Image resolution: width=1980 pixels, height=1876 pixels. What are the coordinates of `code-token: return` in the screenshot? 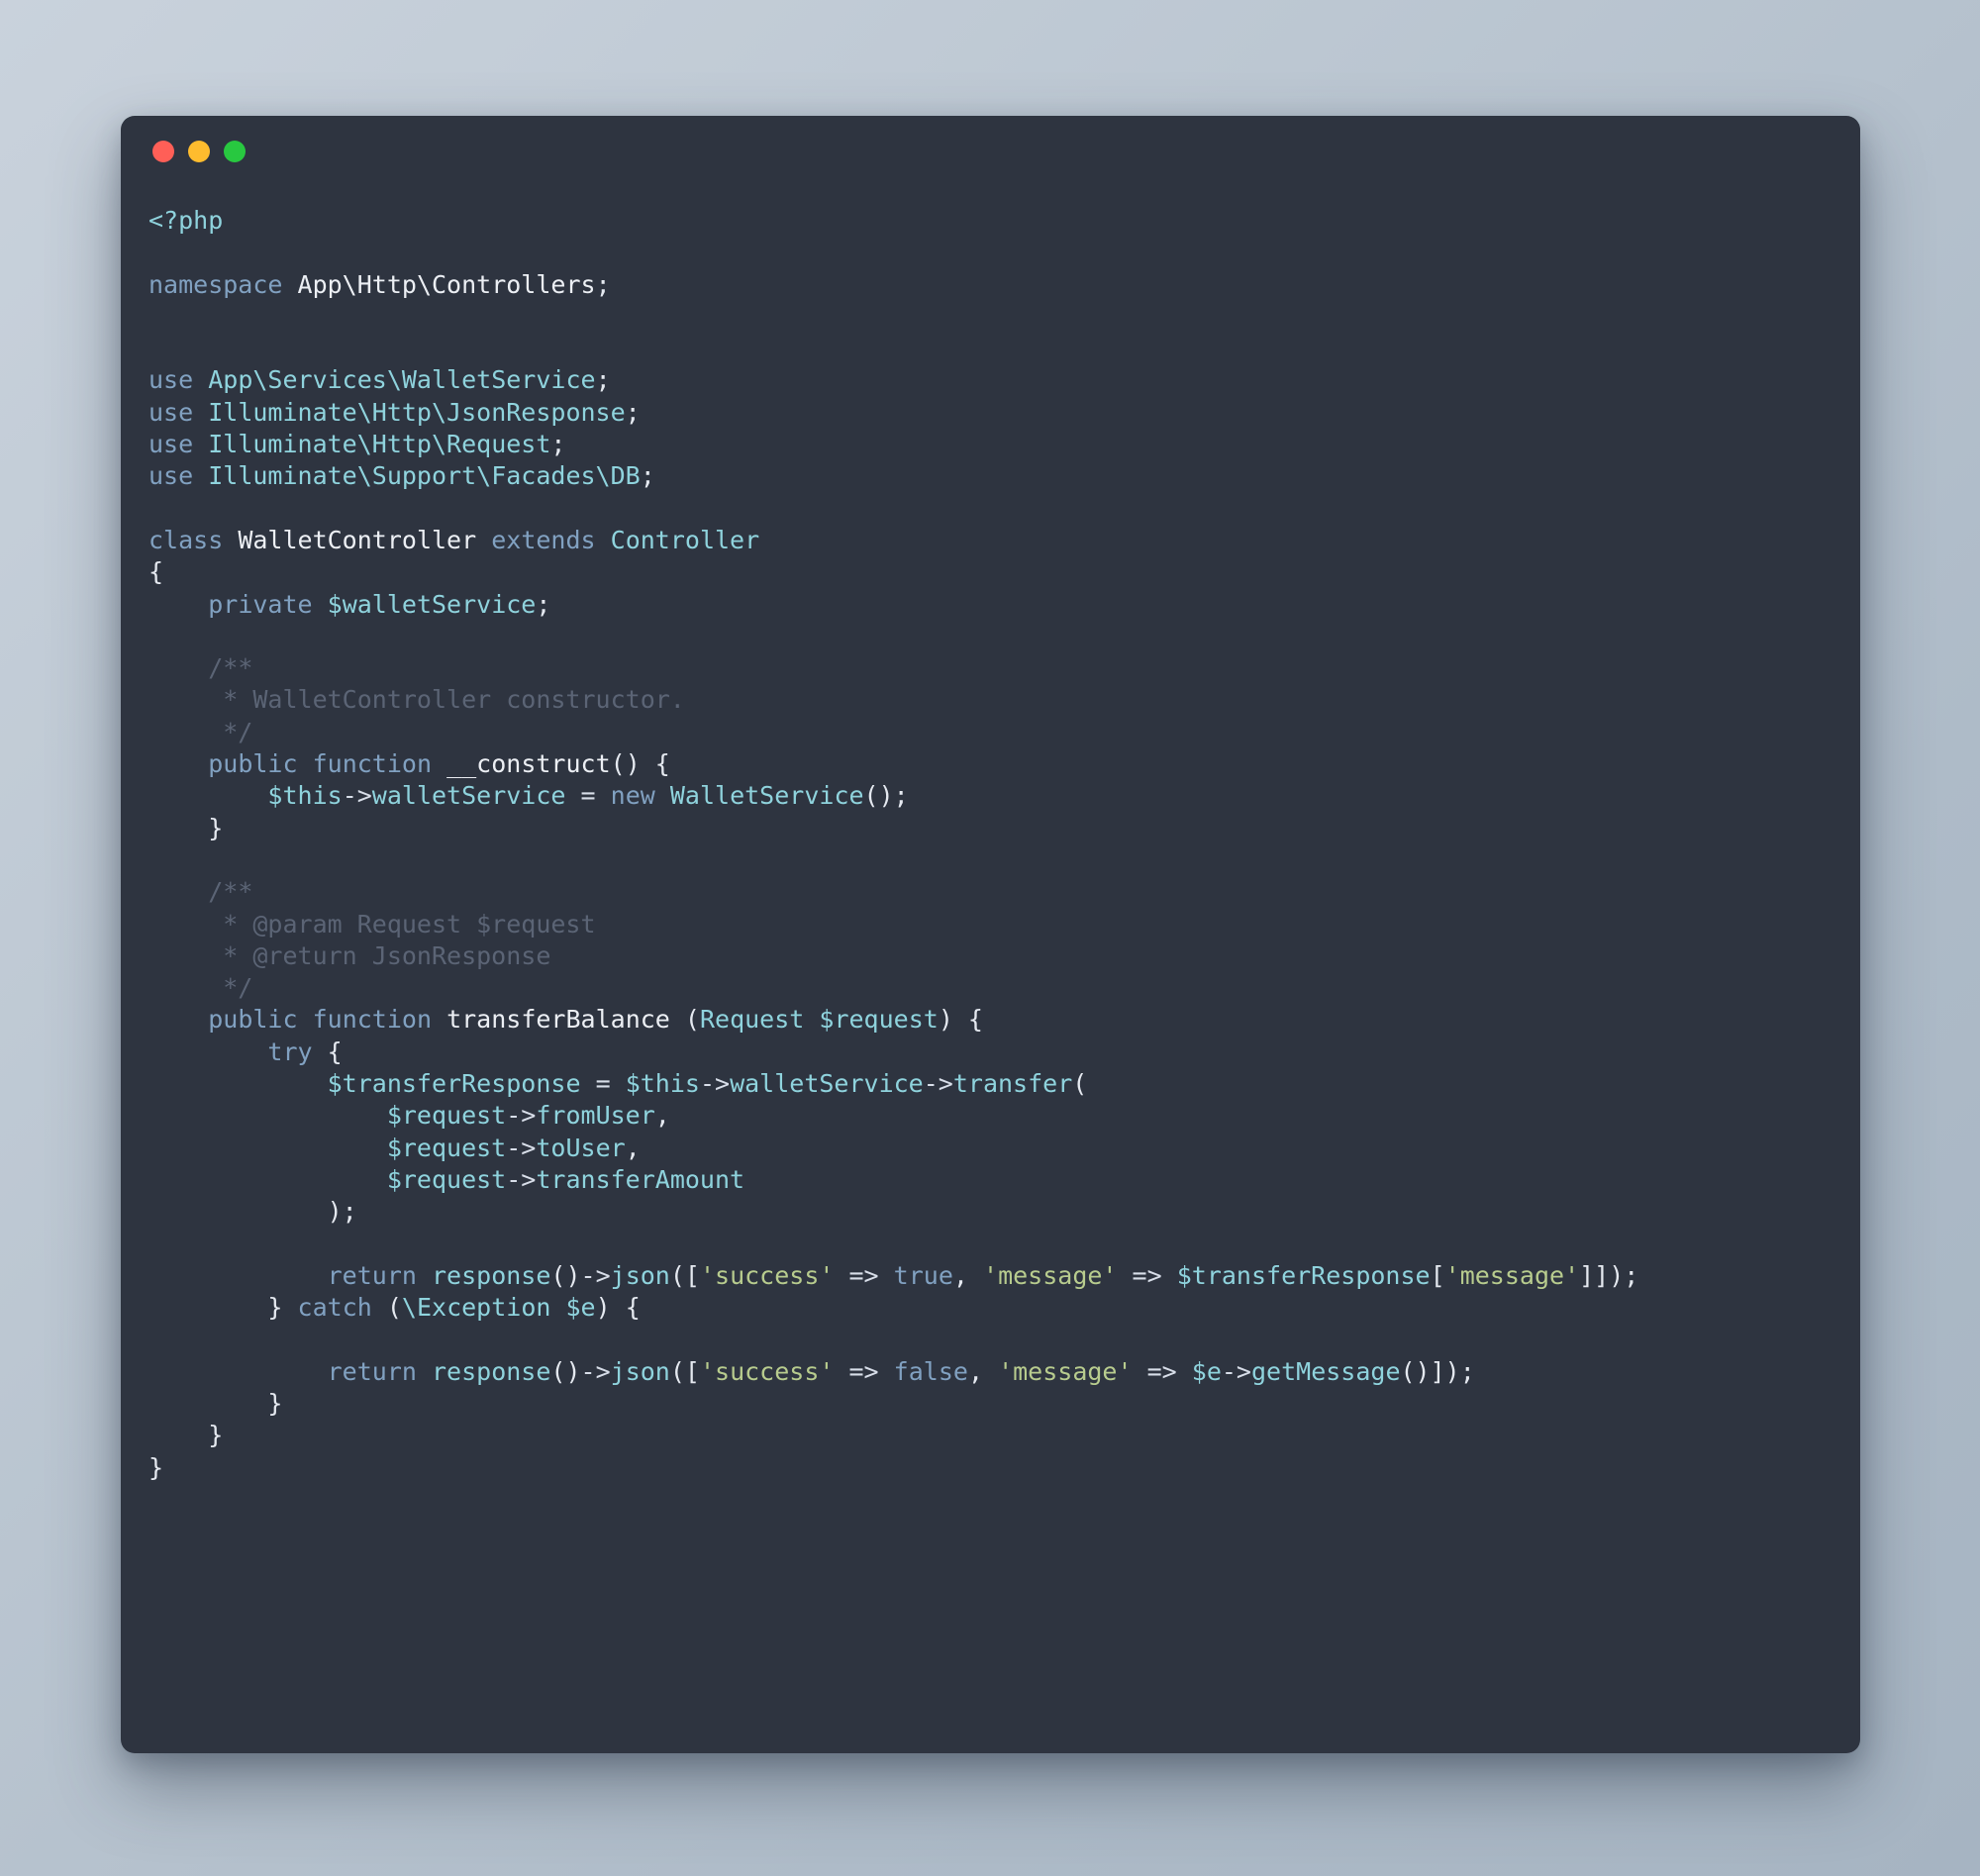 It's located at (372, 1275).